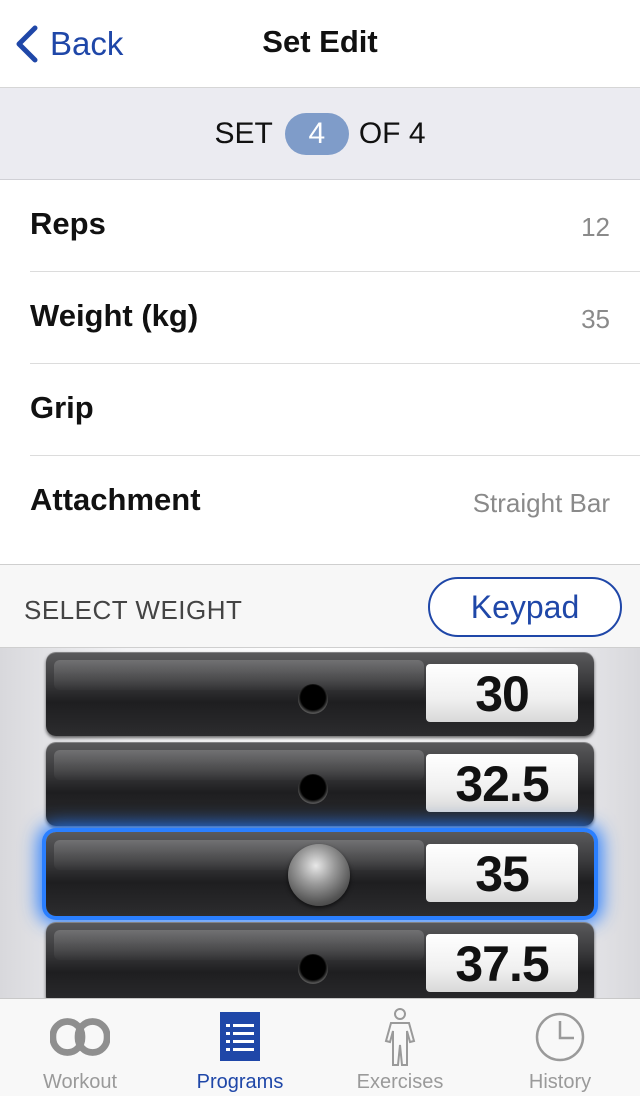 Image resolution: width=640 pixels, height=1096 pixels. What do you see at coordinates (62, 407) in the screenshot?
I see `field-label: Grip` at bounding box center [62, 407].